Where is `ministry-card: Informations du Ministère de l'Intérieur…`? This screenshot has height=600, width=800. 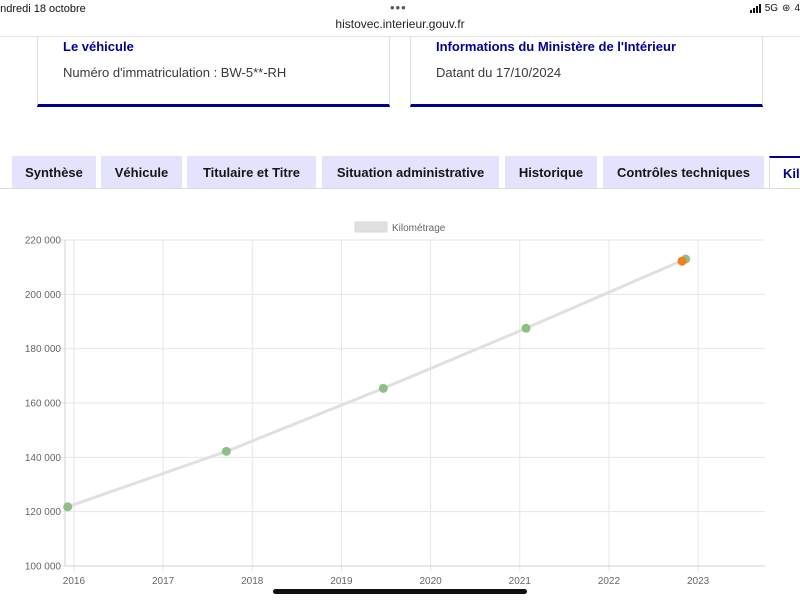 ministry-card: Informations du Ministère de l'Intérieur… is located at coordinates (586, 72).